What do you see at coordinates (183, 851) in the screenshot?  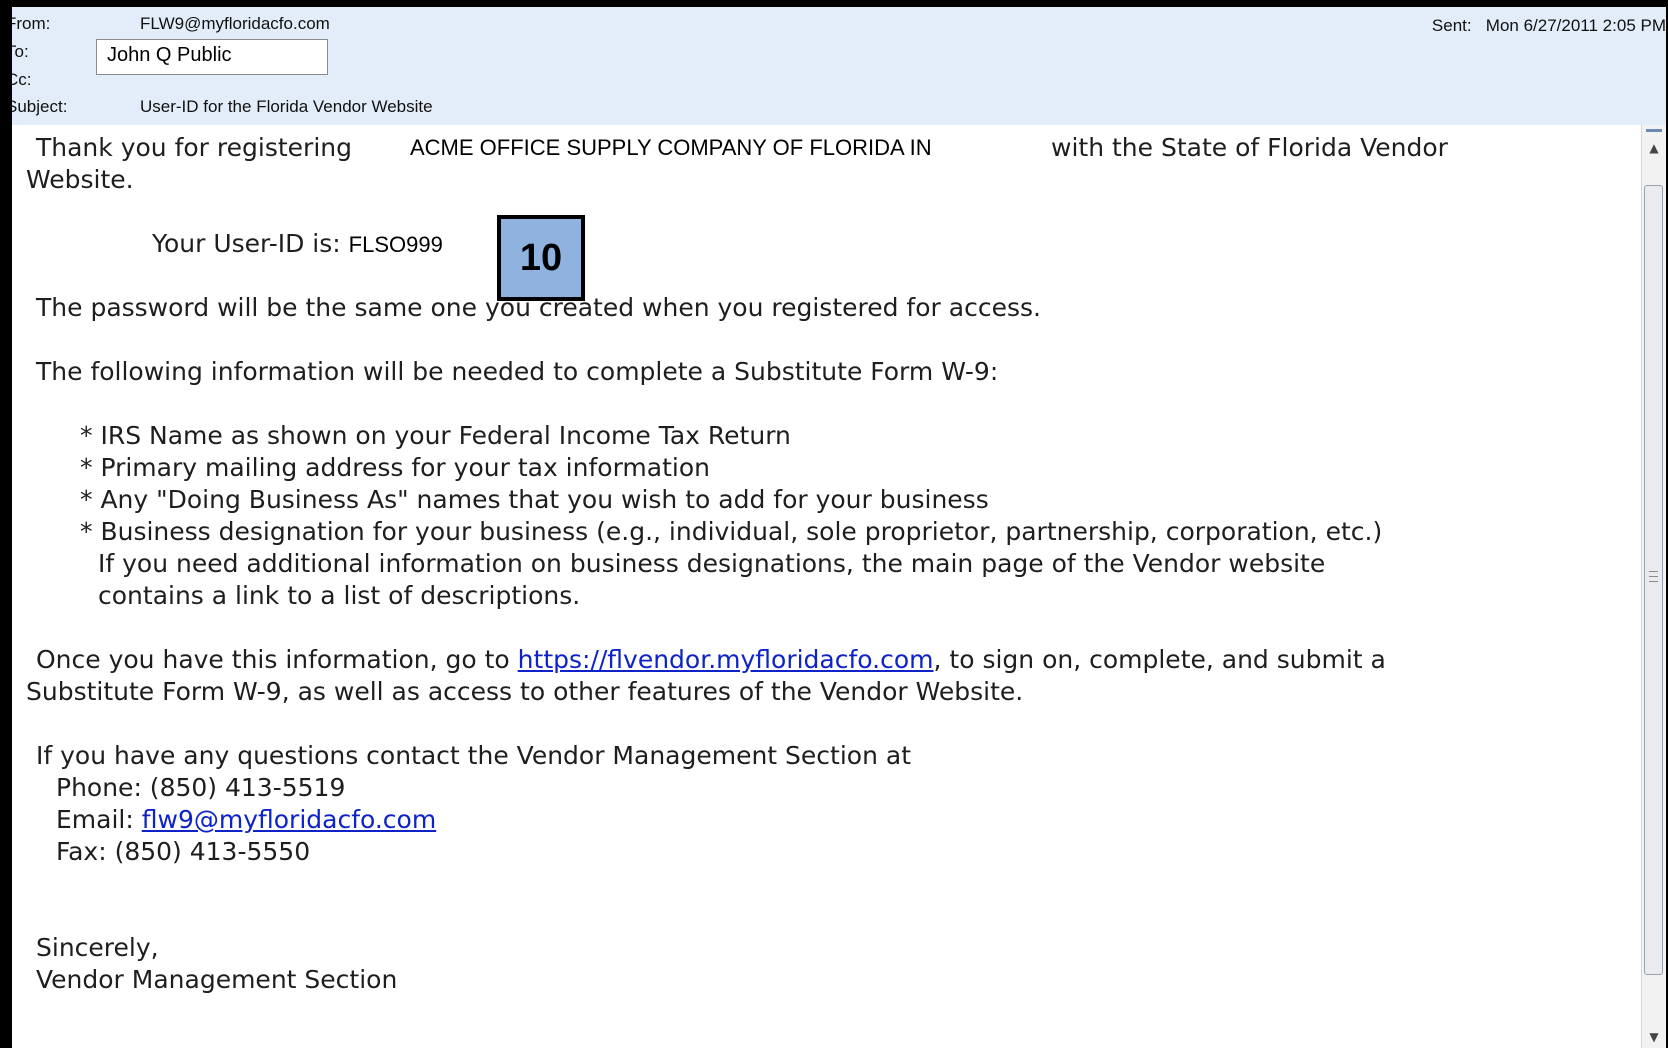 I see `fax-line: Fax: (850) 413-5550` at bounding box center [183, 851].